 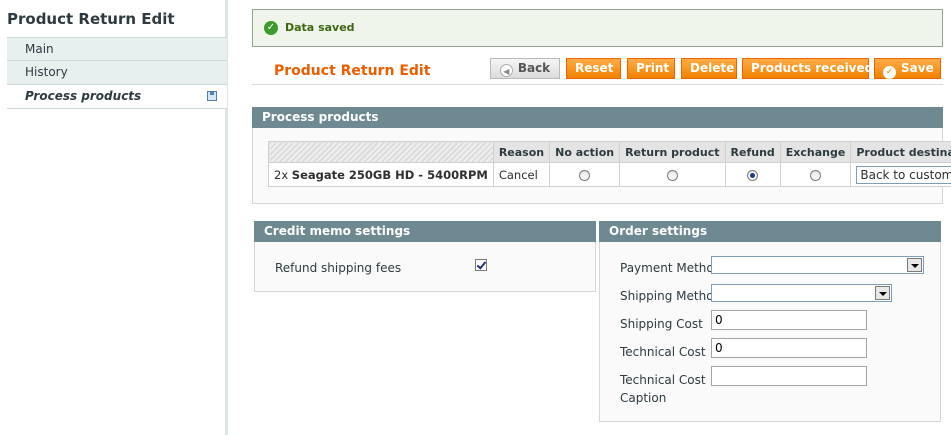 What do you see at coordinates (789, 348) in the screenshot?
I see `technical-cost-input: 0` at bounding box center [789, 348].